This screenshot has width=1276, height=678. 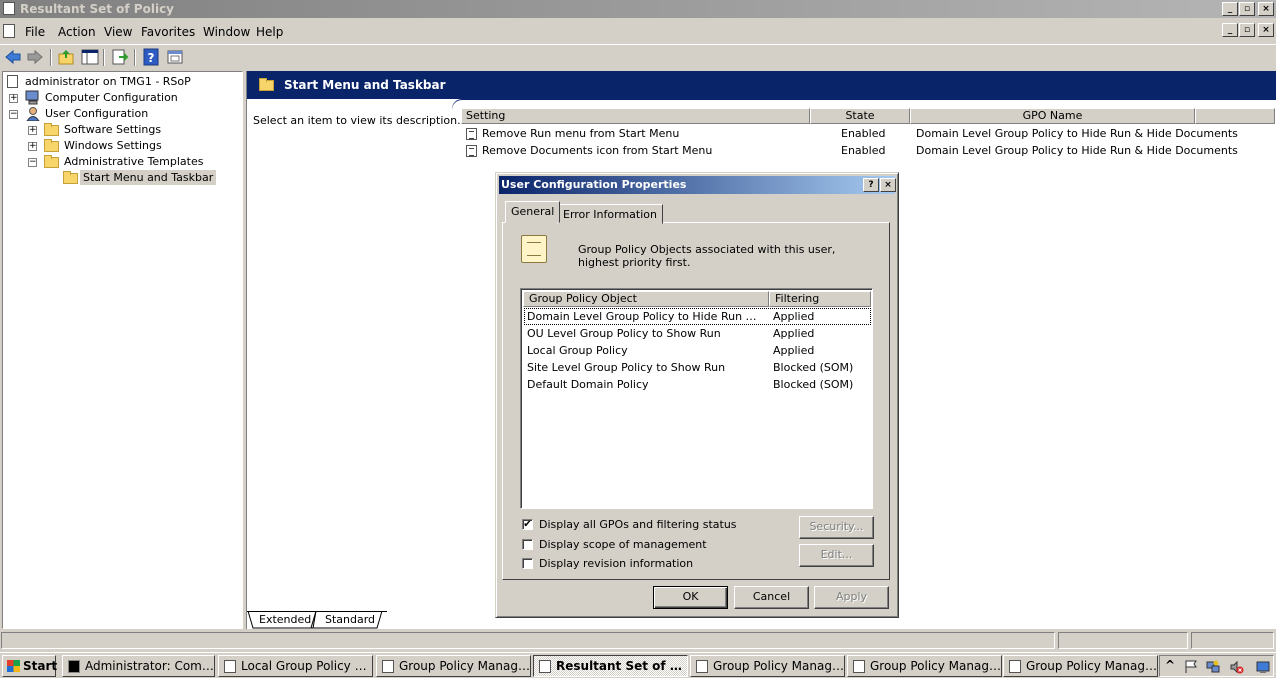 What do you see at coordinates (285, 620) in the screenshot?
I see `tab-extended: Extended` at bounding box center [285, 620].